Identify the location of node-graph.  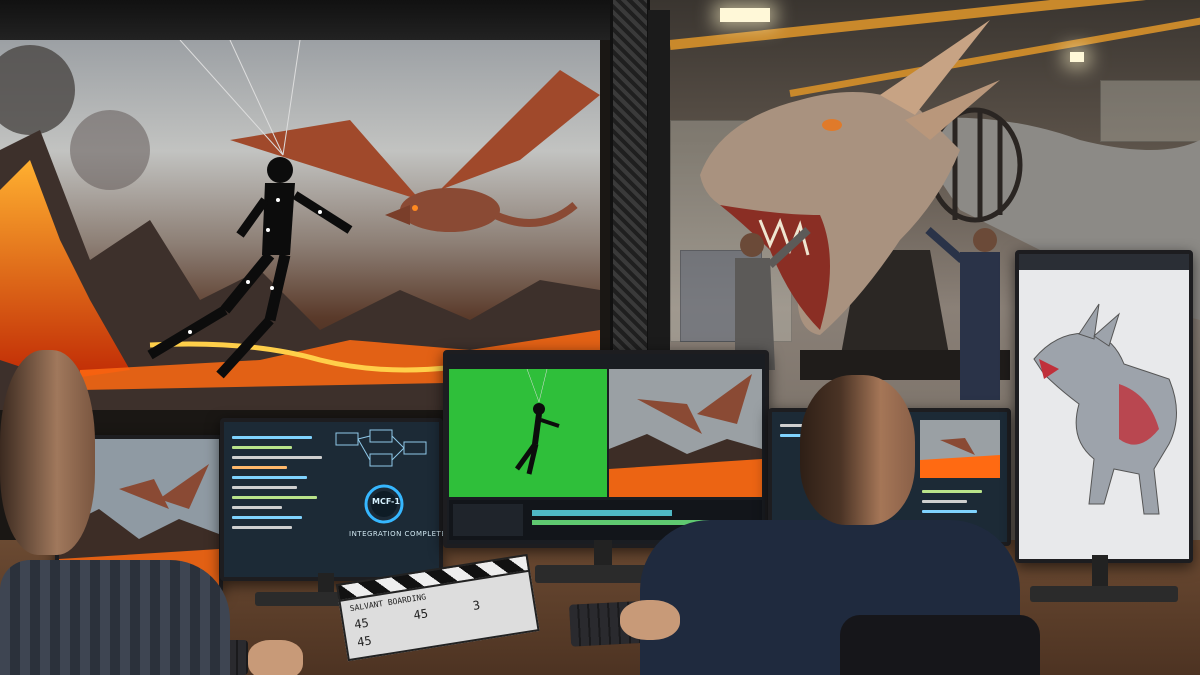
(381, 448).